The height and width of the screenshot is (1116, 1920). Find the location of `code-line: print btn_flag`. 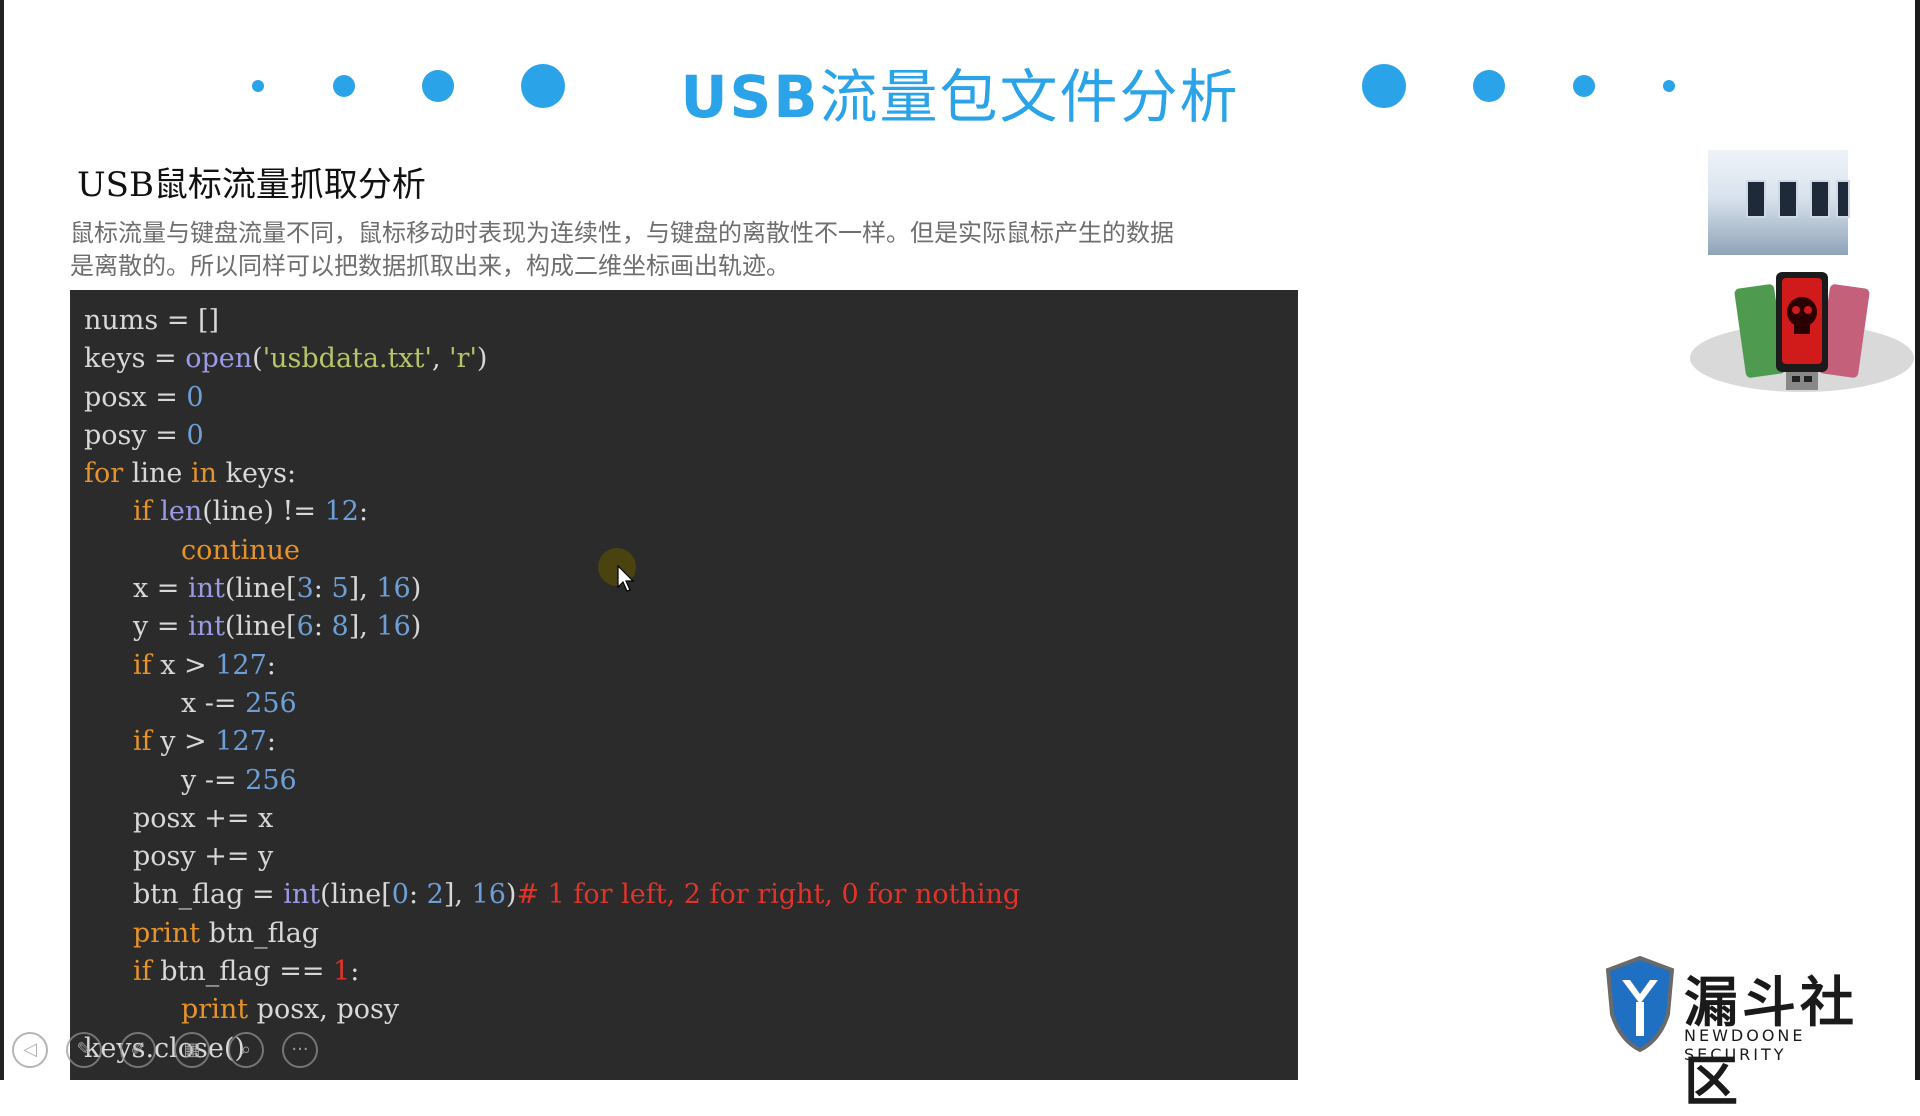

code-line: print btn_flag is located at coordinates (226, 933).